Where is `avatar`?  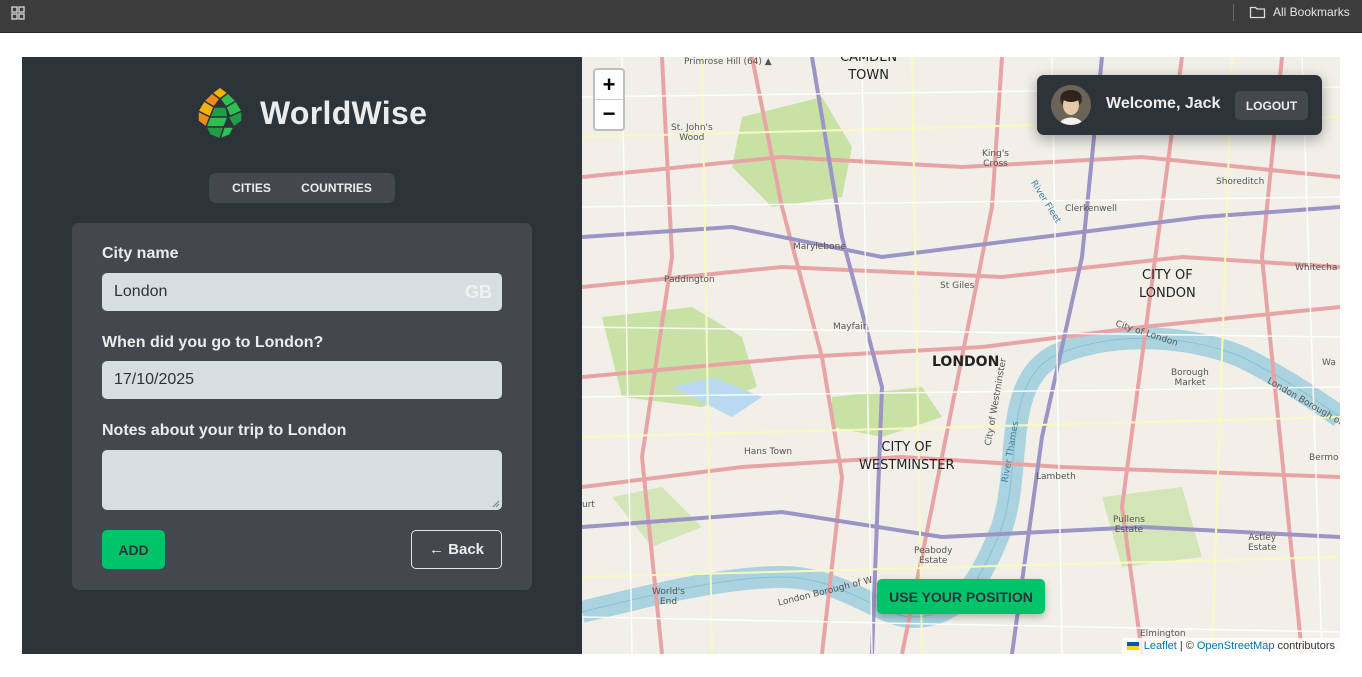 avatar is located at coordinates (1071, 105).